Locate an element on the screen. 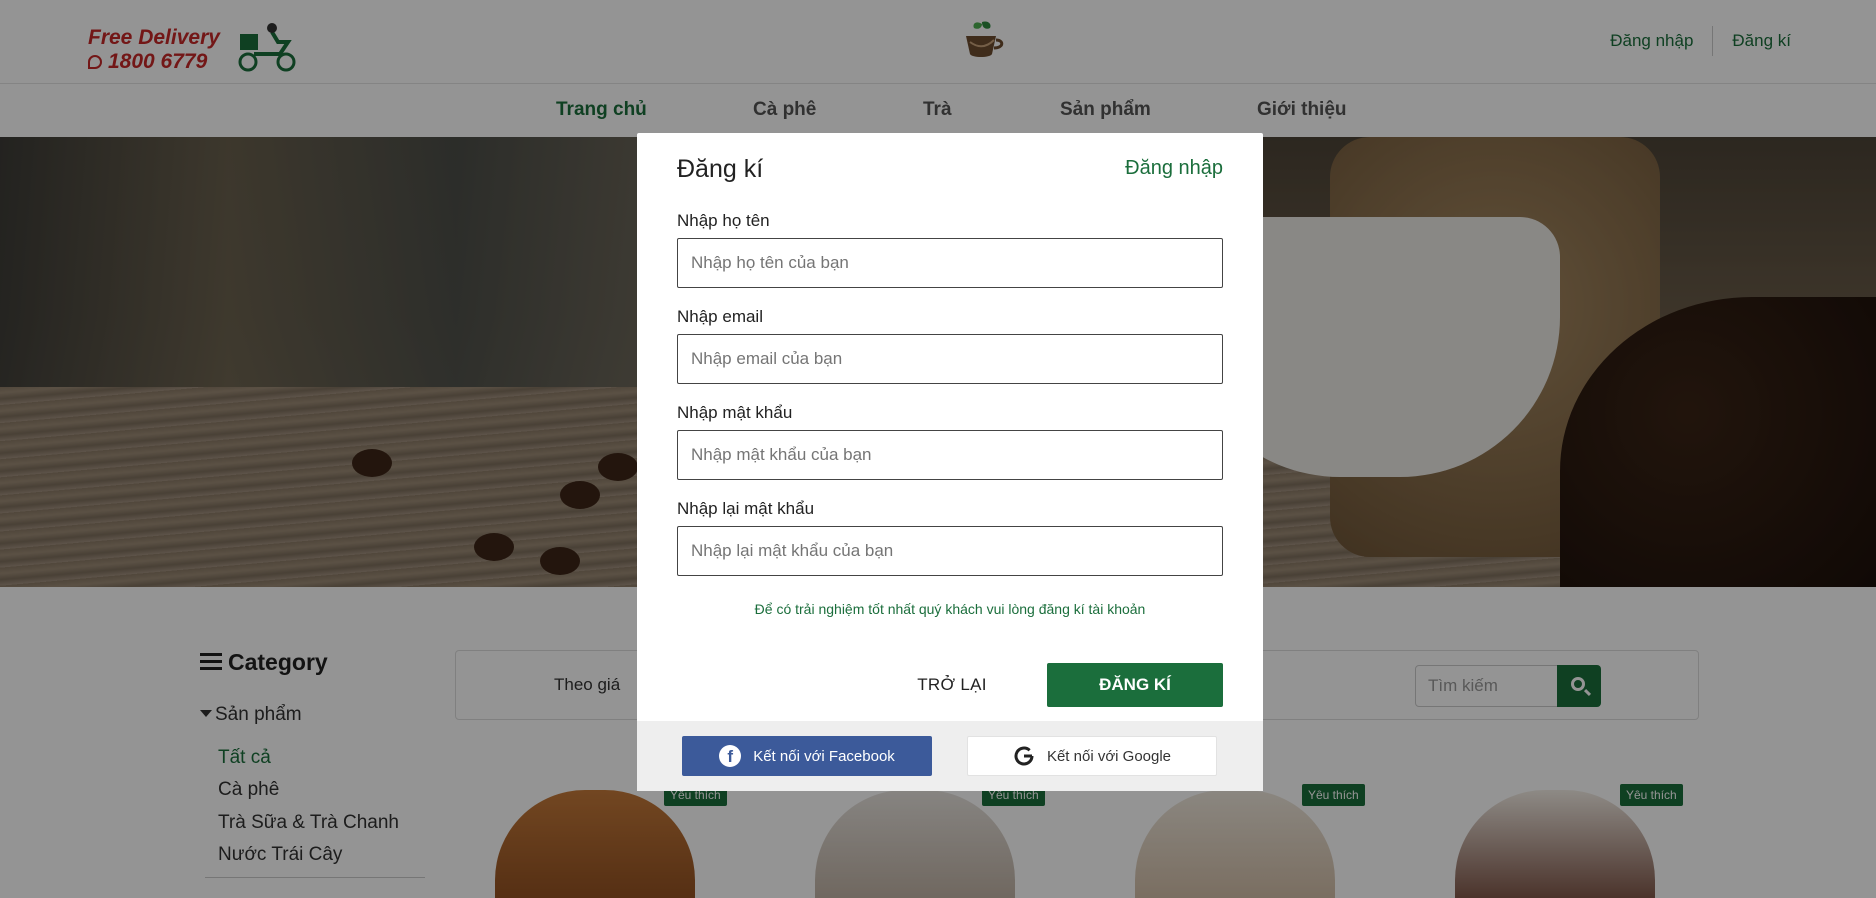 The image size is (1876, 898). facebook-icon: f is located at coordinates (730, 756).